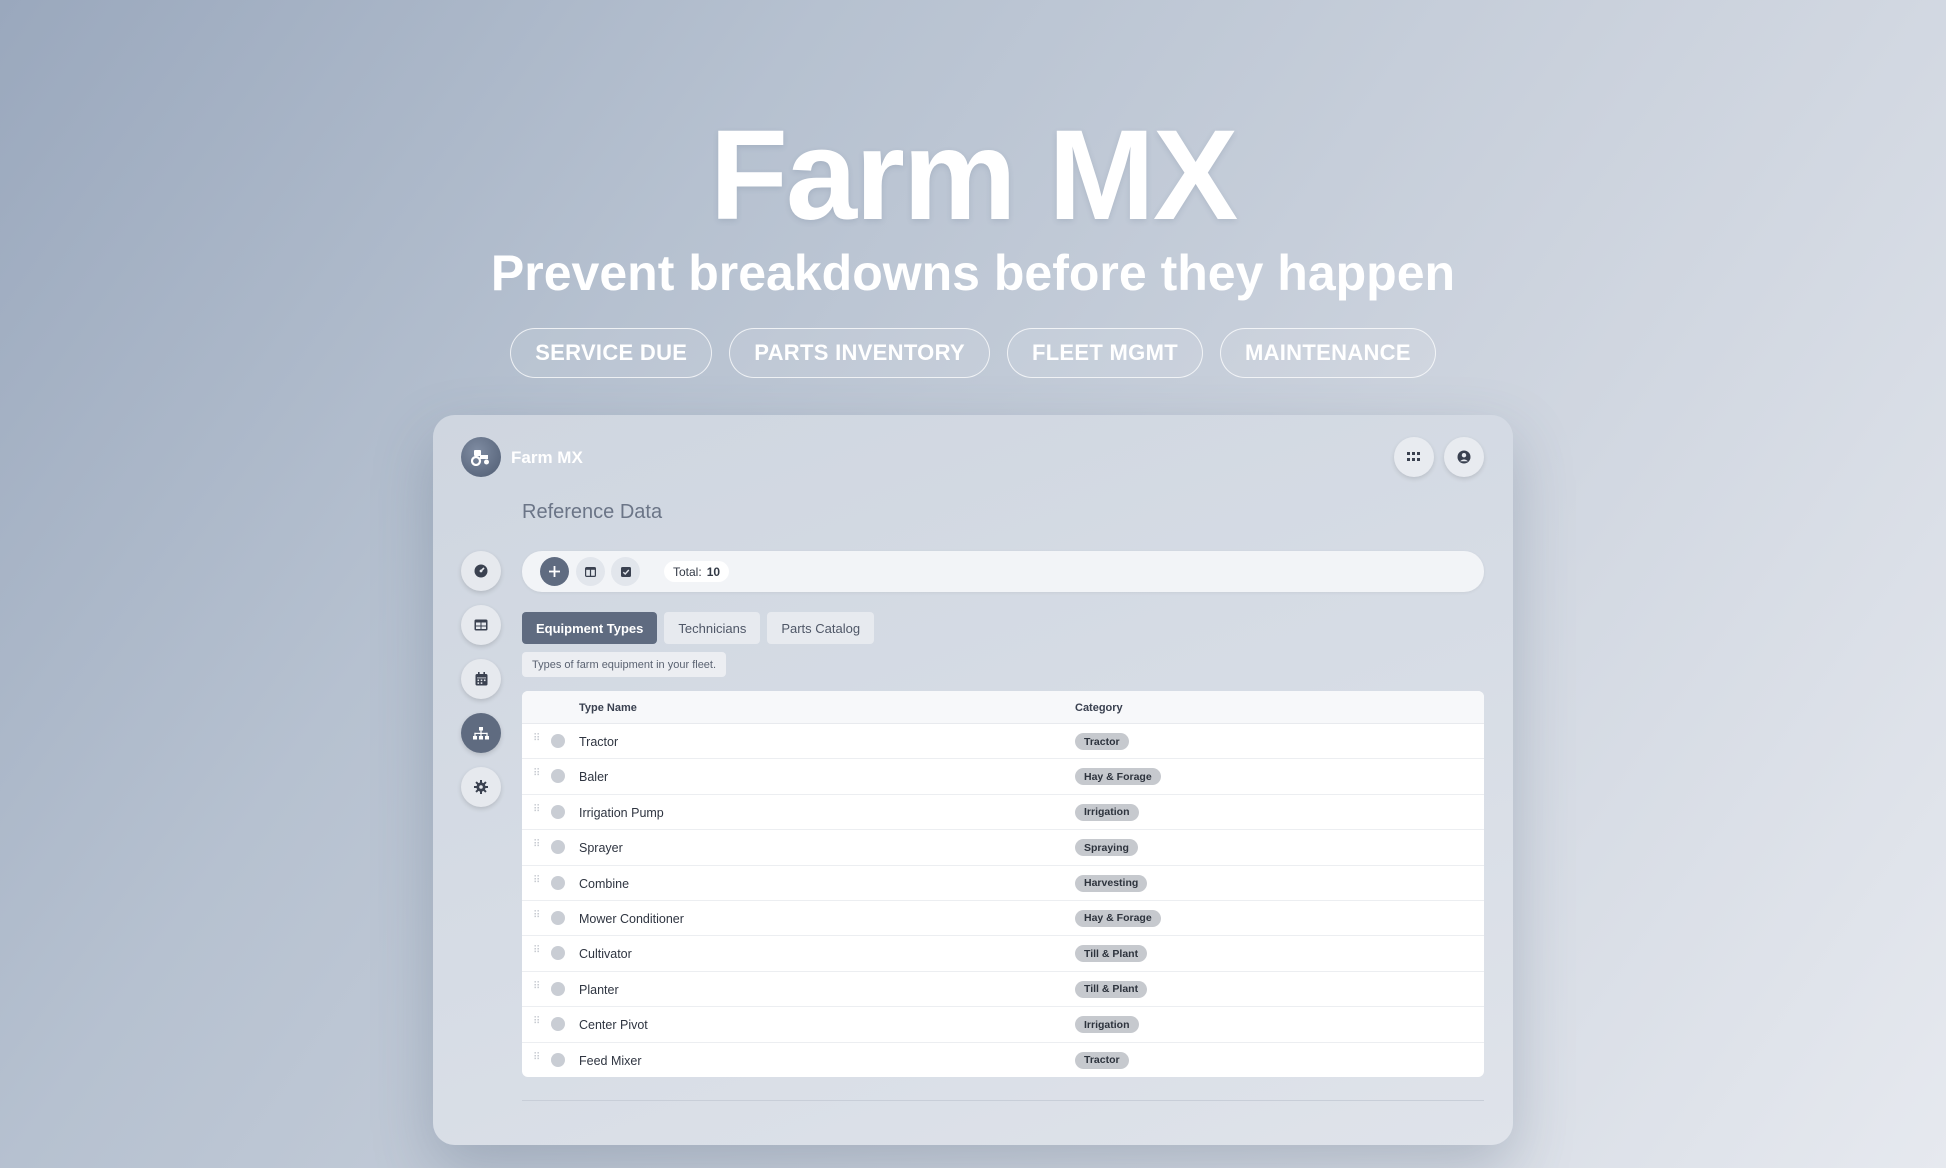  Describe the element at coordinates (1003, 707) in the screenshot. I see `table-header: Type Name Category` at that location.